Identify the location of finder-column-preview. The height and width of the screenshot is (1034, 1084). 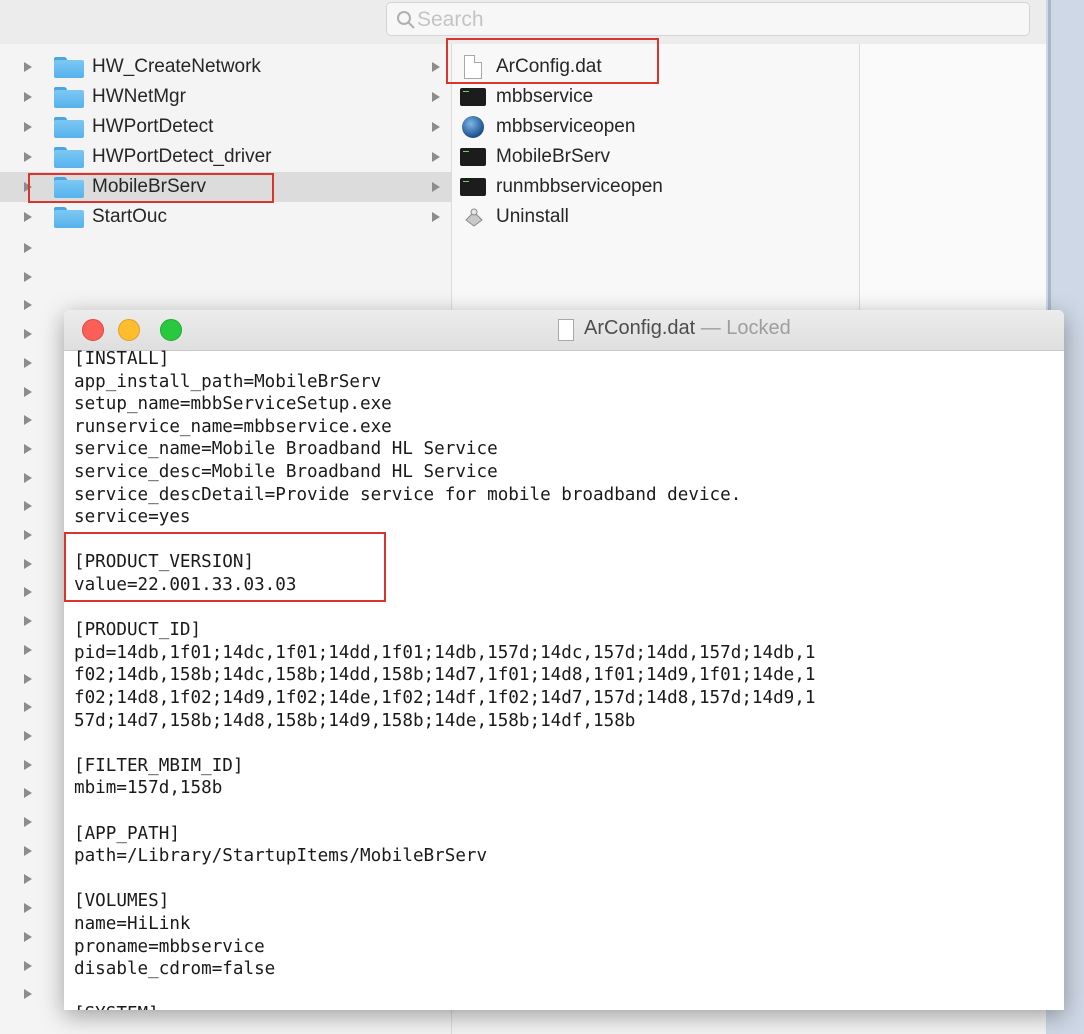
(953, 179).